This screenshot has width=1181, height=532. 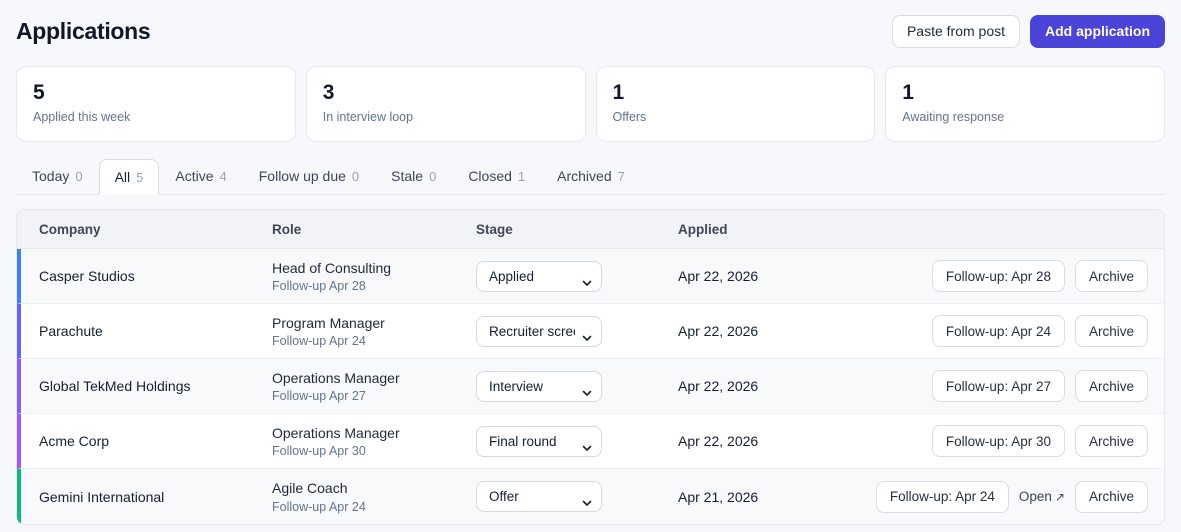 I want to click on stat-card: 1 Awaiting response, so click(x=1025, y=104).